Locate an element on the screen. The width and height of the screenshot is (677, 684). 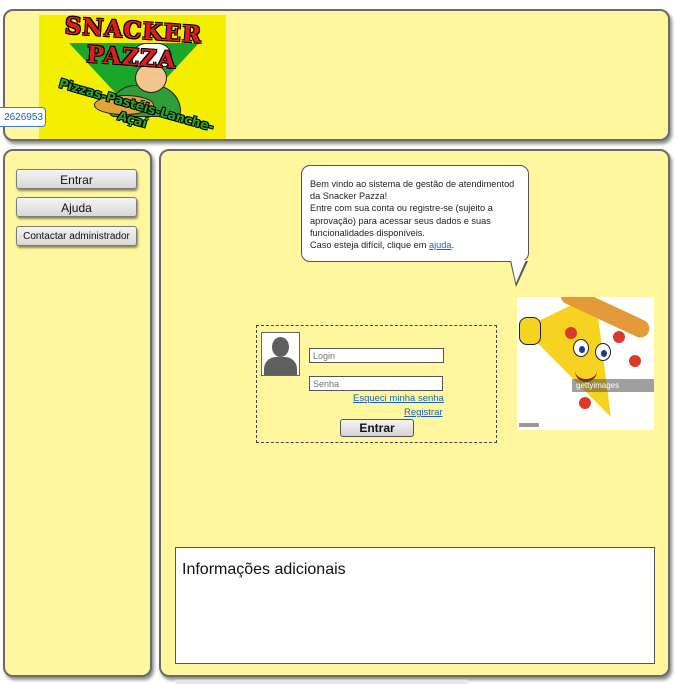
welcome-text-line3: Caso esteja difícil, clique em ajuda. is located at coordinates (415, 245).